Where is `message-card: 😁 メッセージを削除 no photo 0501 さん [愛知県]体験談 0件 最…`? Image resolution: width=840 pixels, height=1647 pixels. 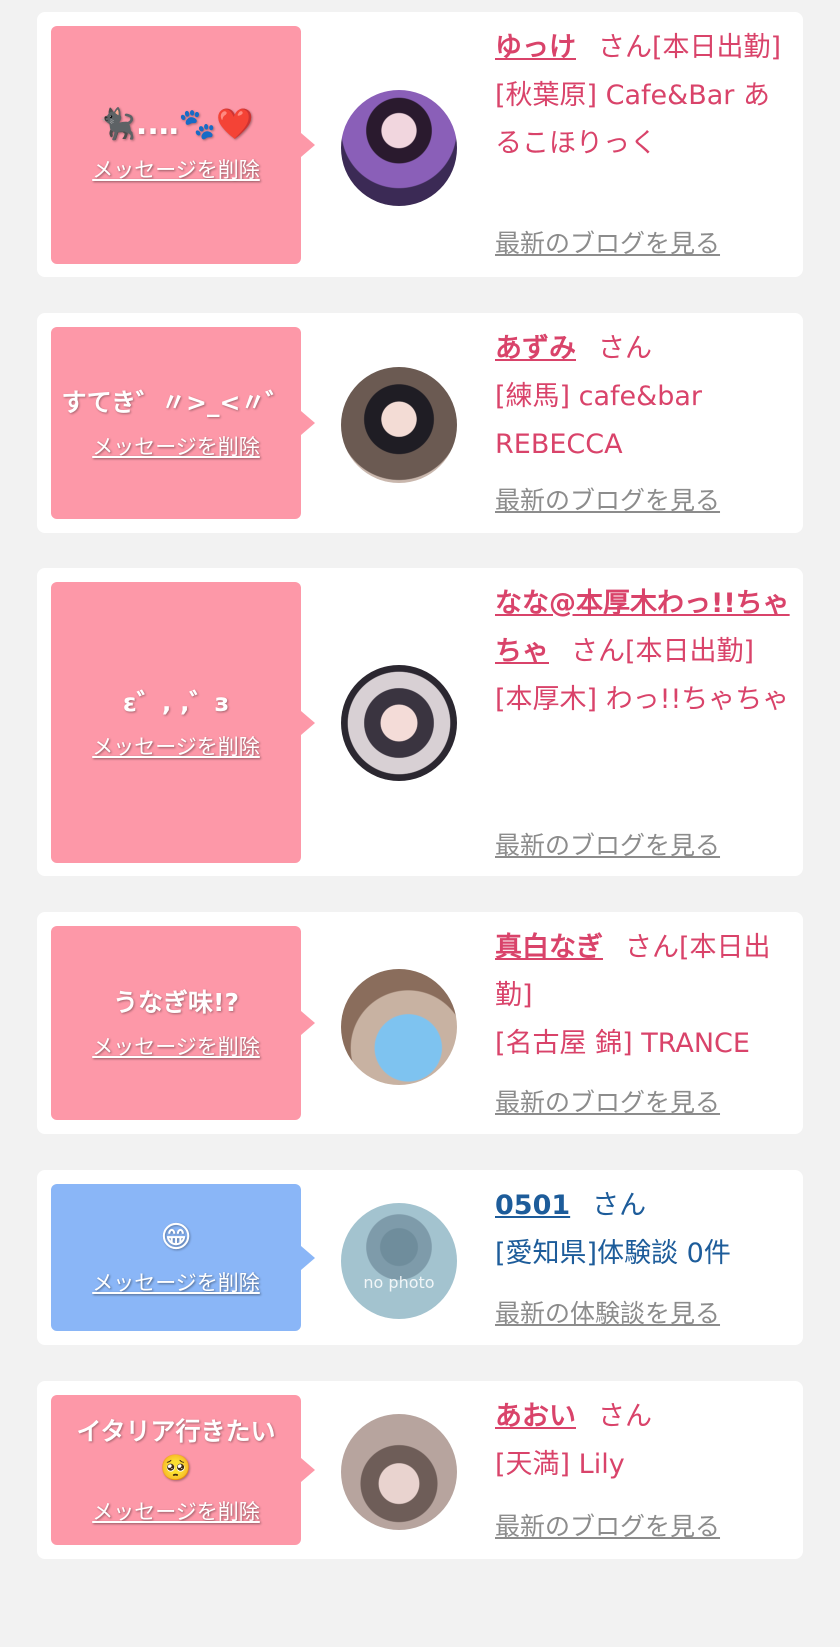 message-card: 😁 メッセージを削除 no photo 0501 さん [愛知県]体験談 0件 最… is located at coordinates (420, 1257).